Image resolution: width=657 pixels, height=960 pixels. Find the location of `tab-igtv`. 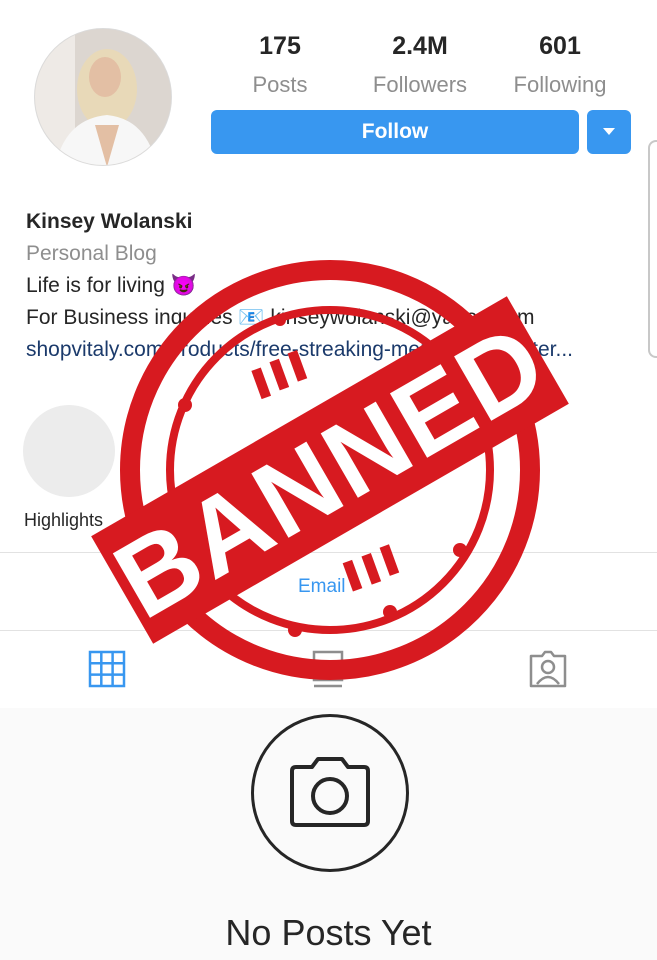

tab-igtv is located at coordinates (328, 671).